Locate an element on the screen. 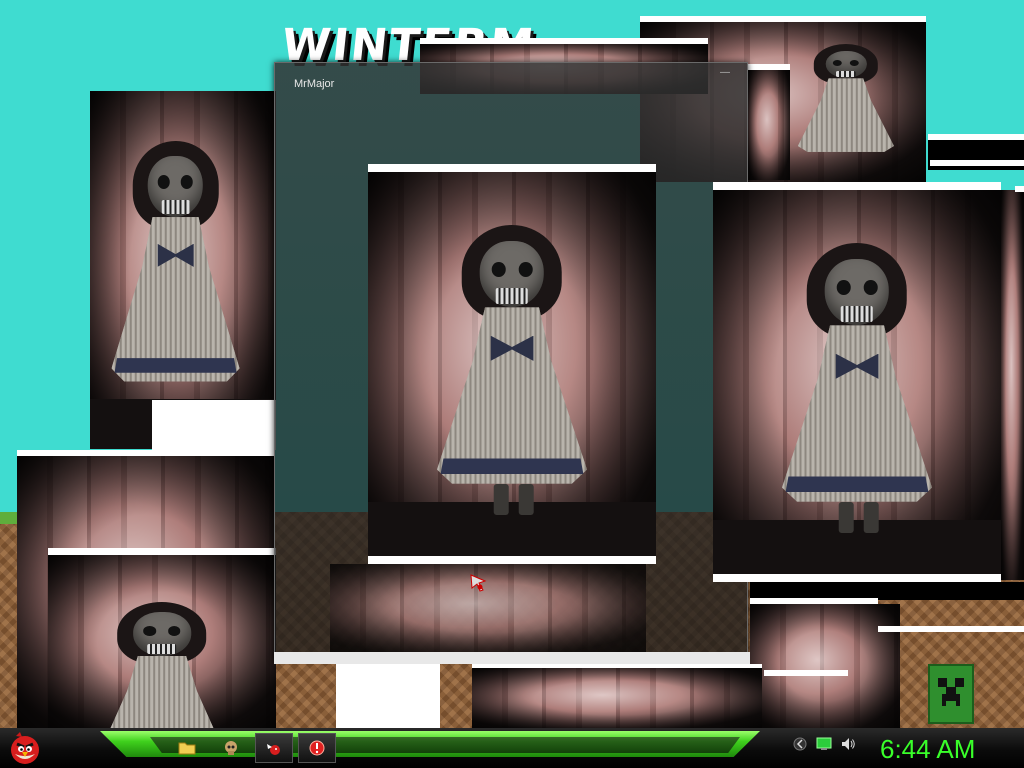  folder-icon is located at coordinates (187, 748).